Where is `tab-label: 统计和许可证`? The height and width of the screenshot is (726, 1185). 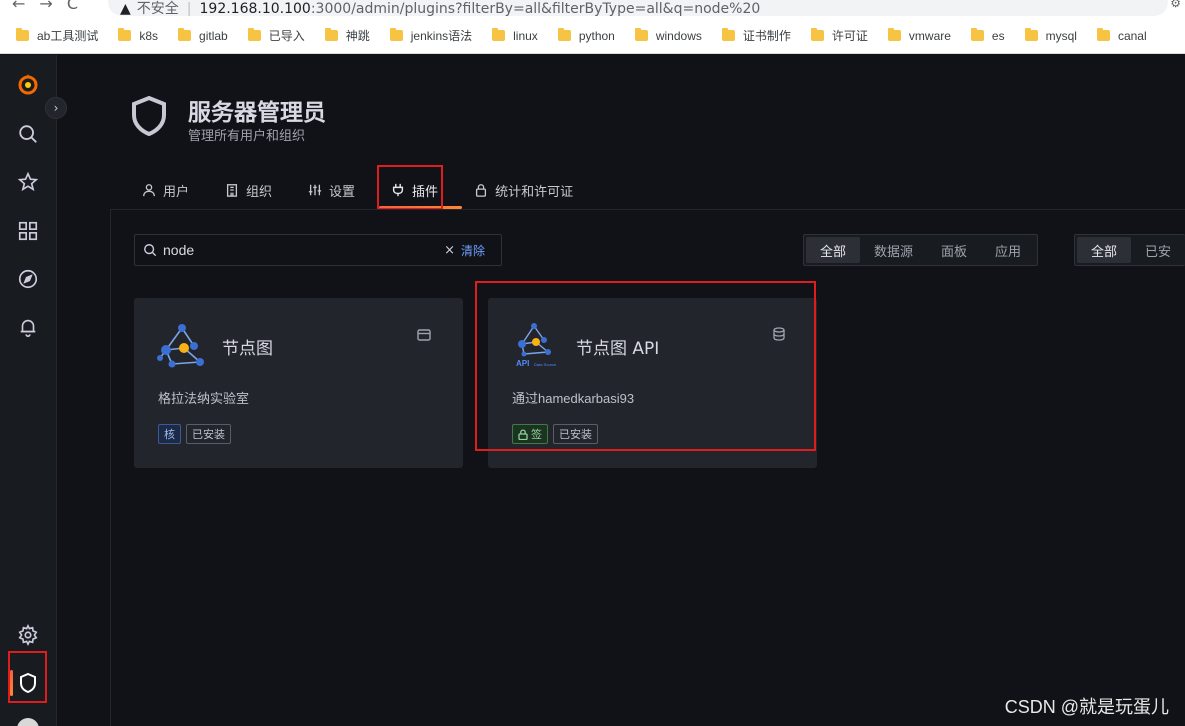
tab-label: 统计和许可证 is located at coordinates (534, 192).